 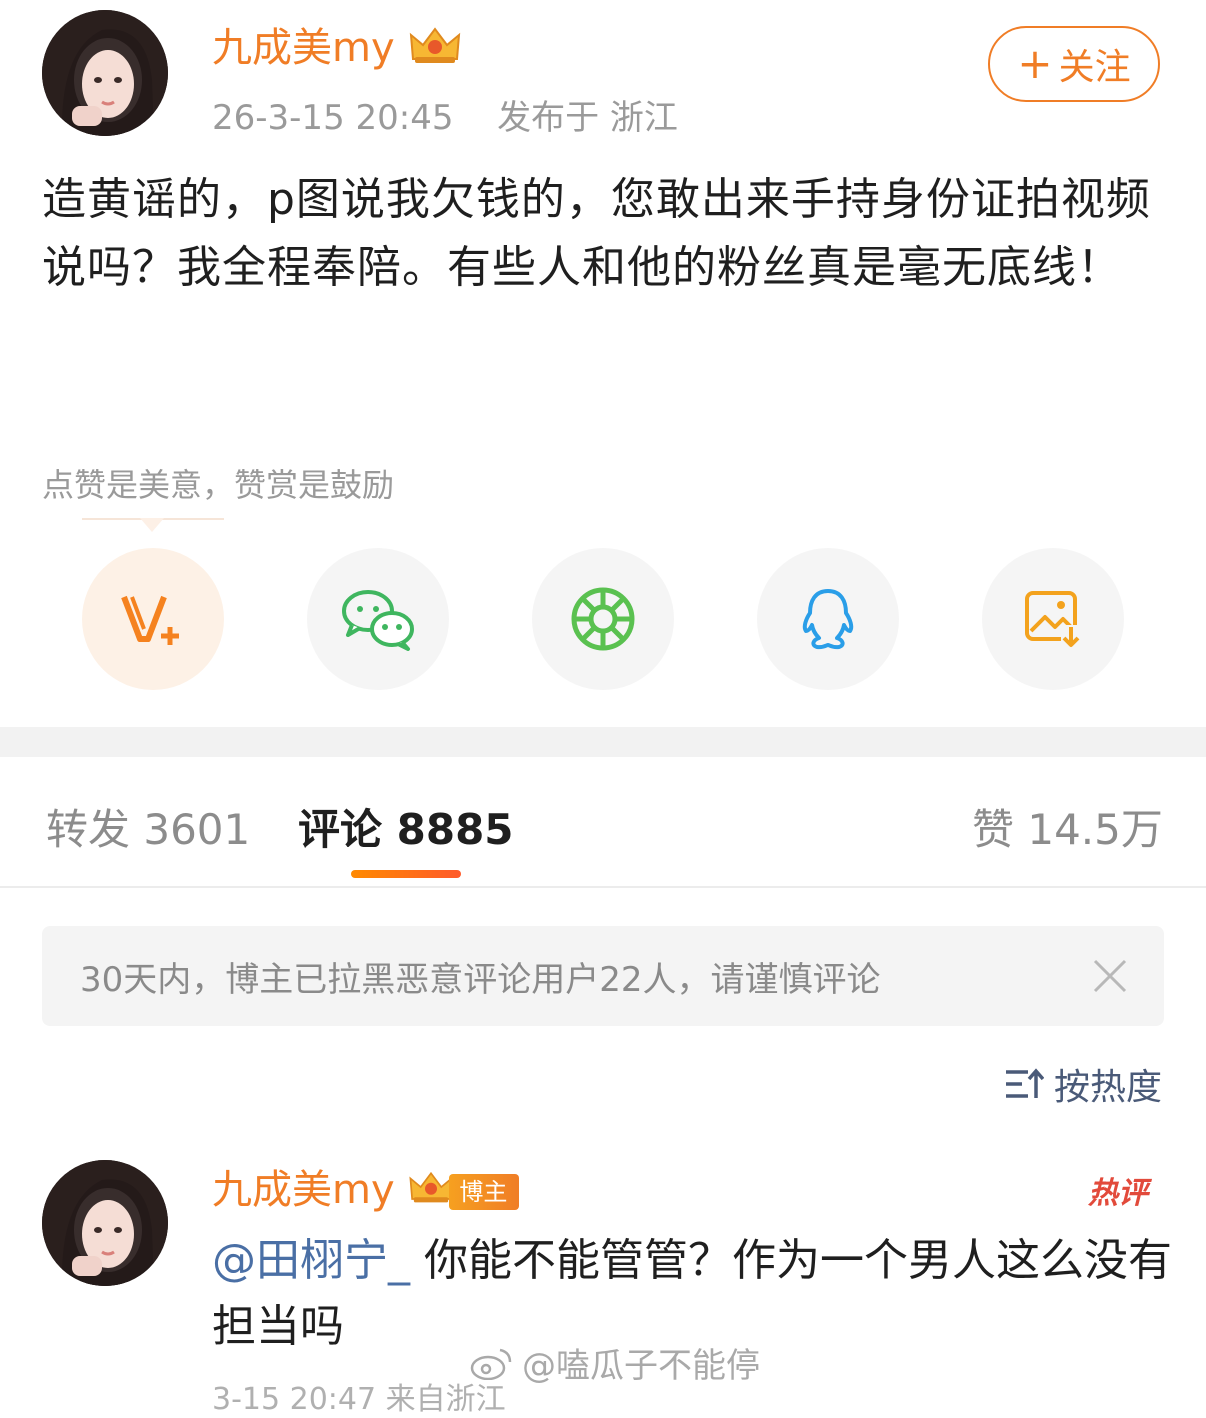 I want to click on author-badge: 博主, so click(x=484, y=1192).